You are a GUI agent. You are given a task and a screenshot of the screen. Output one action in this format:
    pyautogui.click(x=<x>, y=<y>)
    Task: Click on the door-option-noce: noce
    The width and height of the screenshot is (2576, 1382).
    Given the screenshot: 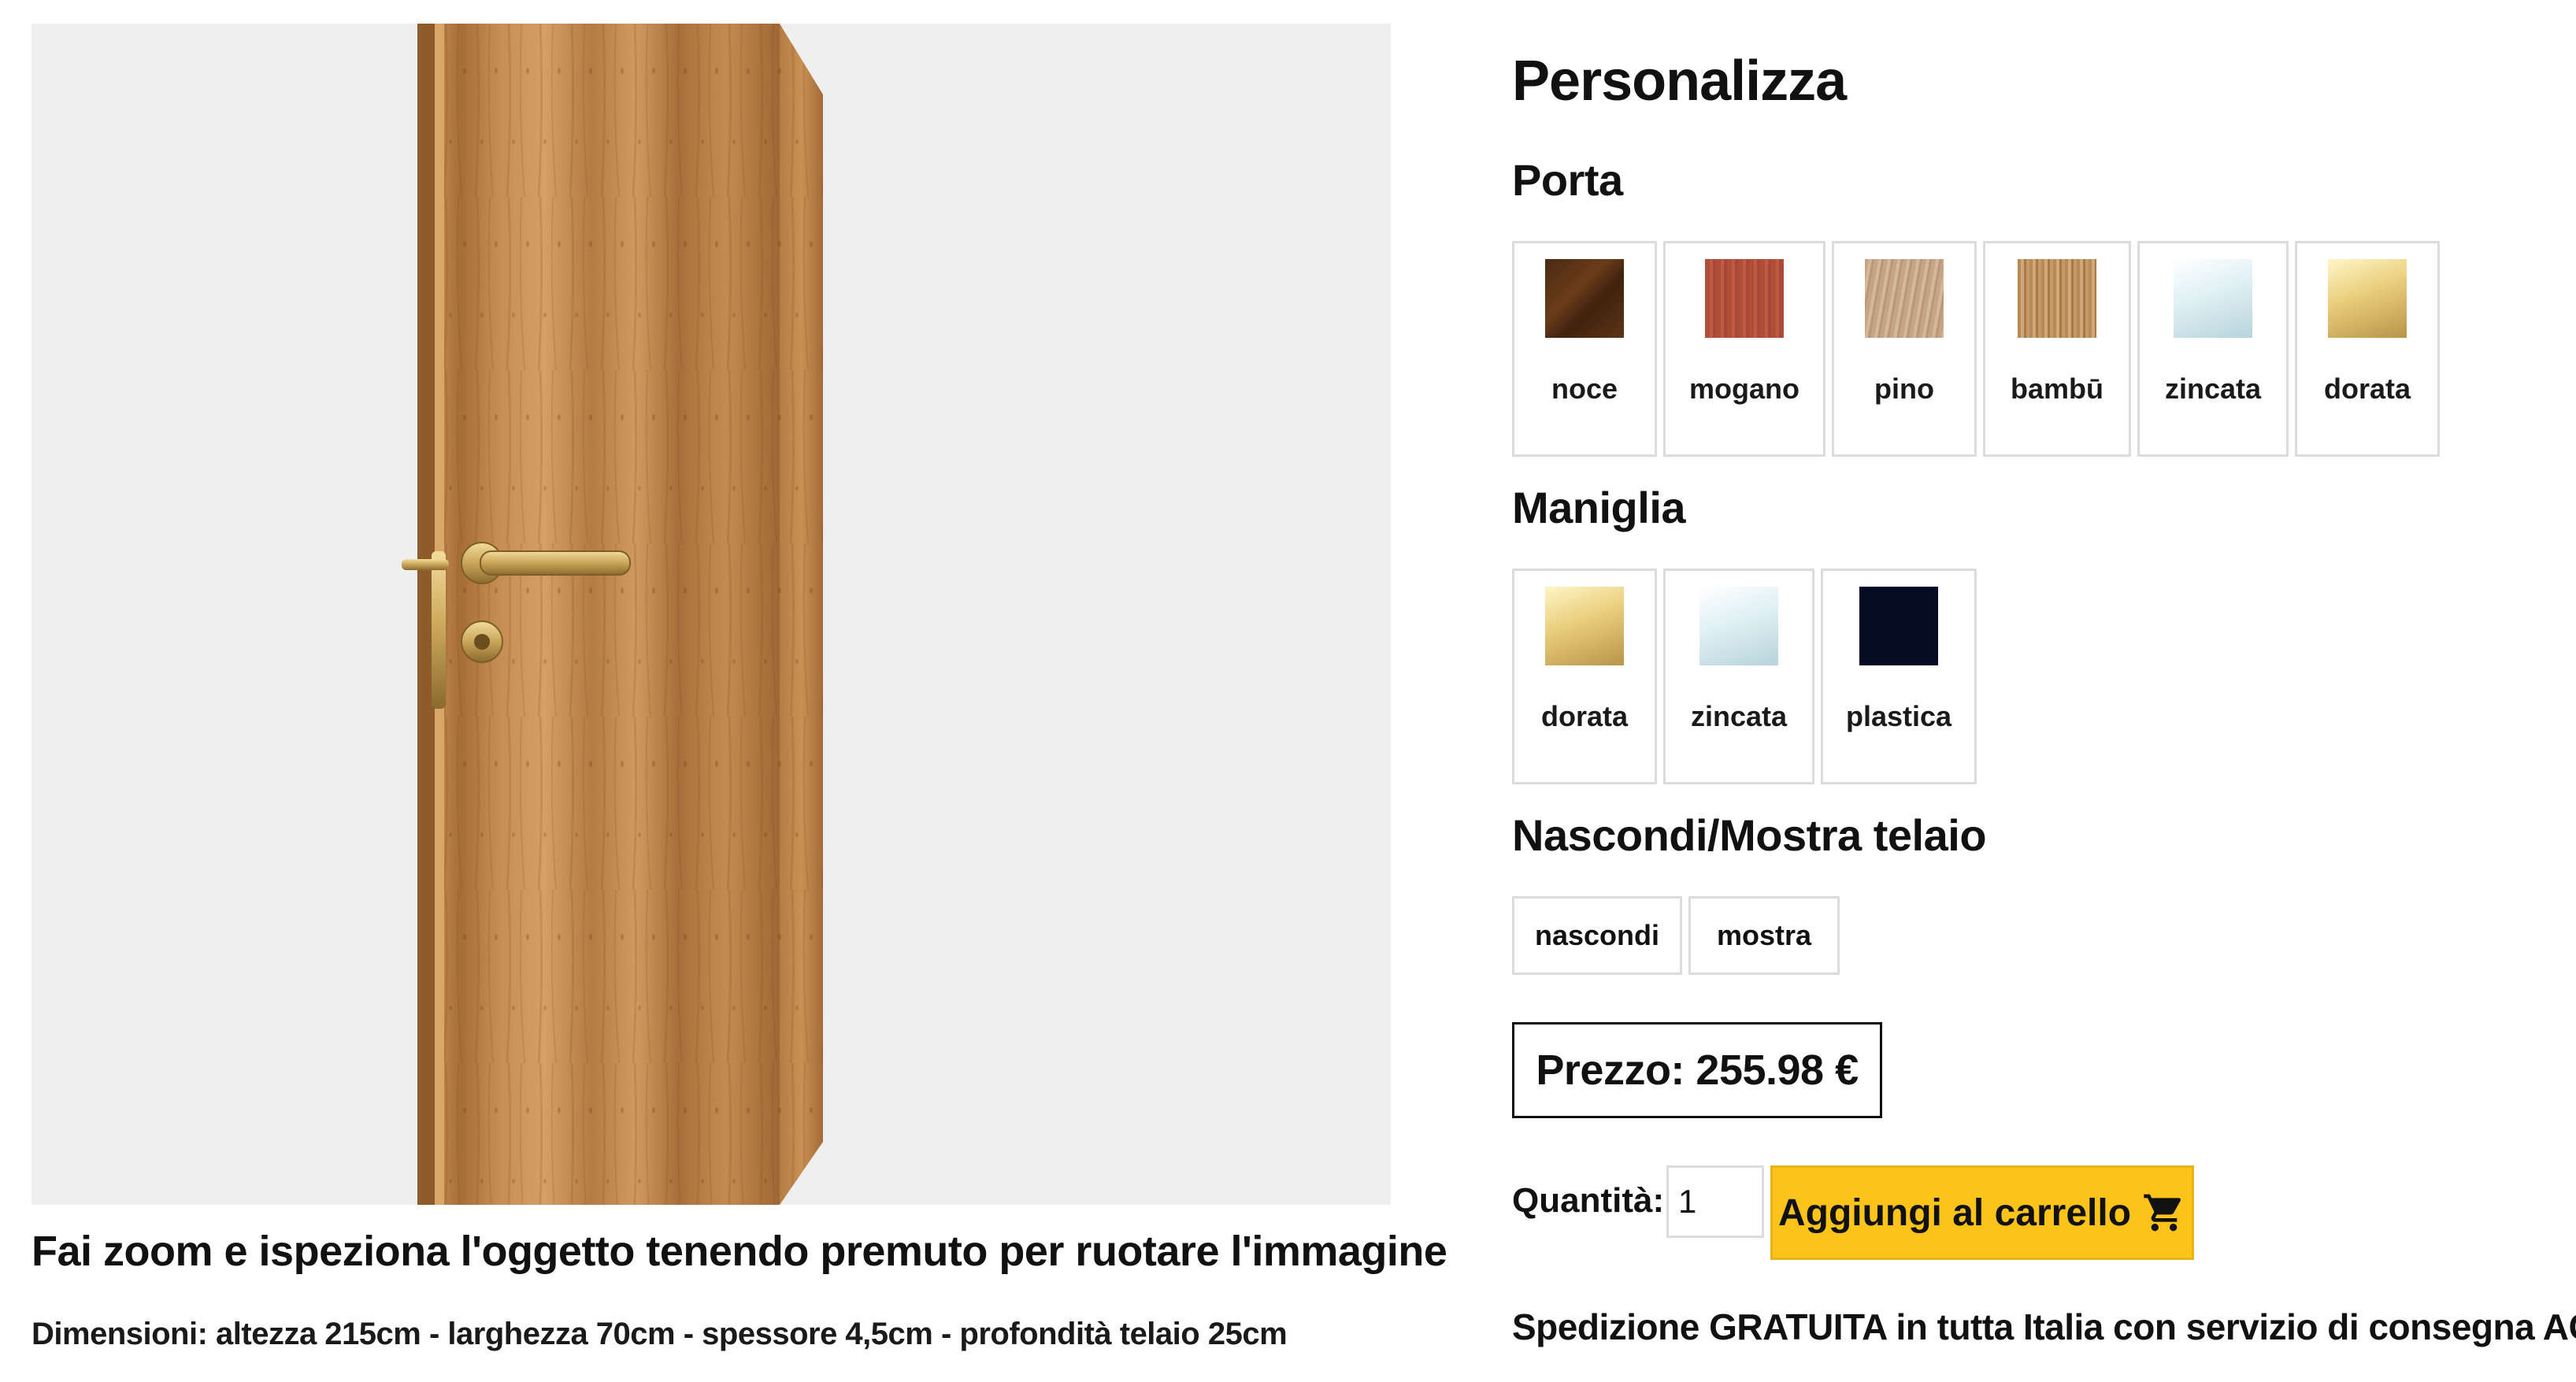 What is the action you would take?
    pyautogui.click(x=1584, y=349)
    